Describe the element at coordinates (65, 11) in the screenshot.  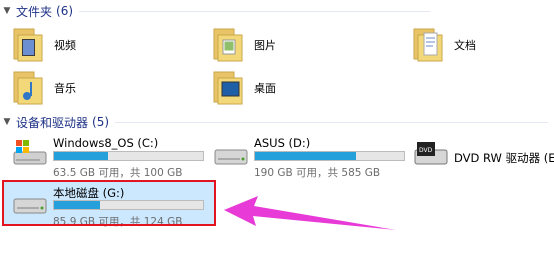
I see `folders-group-count: (6)` at that location.